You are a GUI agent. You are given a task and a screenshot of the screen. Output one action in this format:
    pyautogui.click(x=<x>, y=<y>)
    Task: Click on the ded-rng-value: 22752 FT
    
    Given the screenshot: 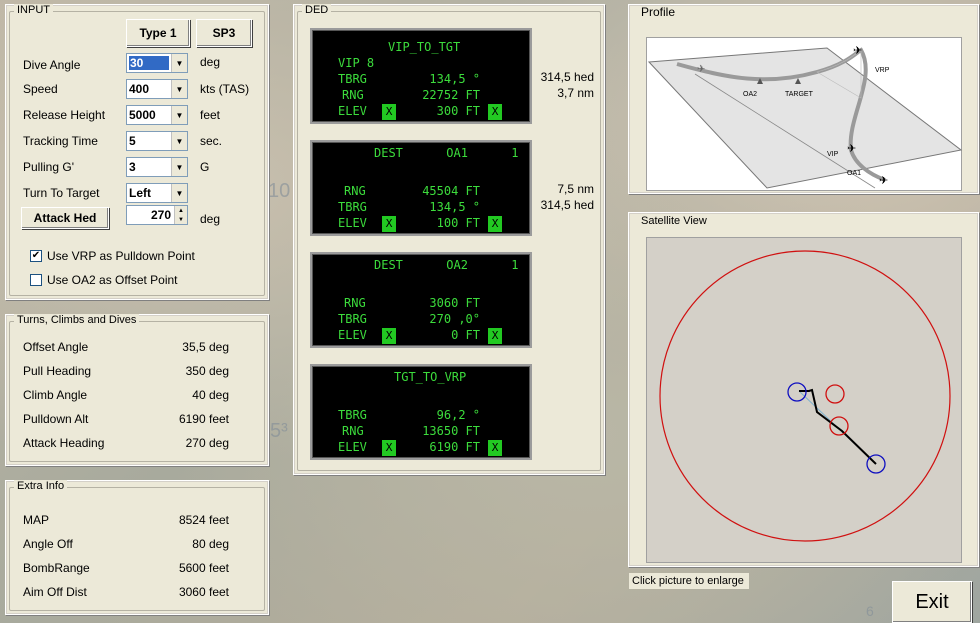 What is the action you would take?
    pyautogui.click(x=451, y=95)
    